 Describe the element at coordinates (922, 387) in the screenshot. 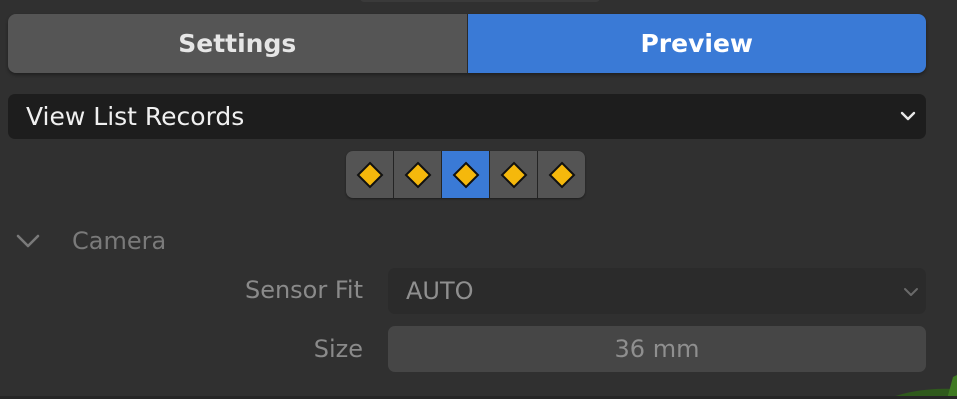

I see `viewport-background-detail` at that location.